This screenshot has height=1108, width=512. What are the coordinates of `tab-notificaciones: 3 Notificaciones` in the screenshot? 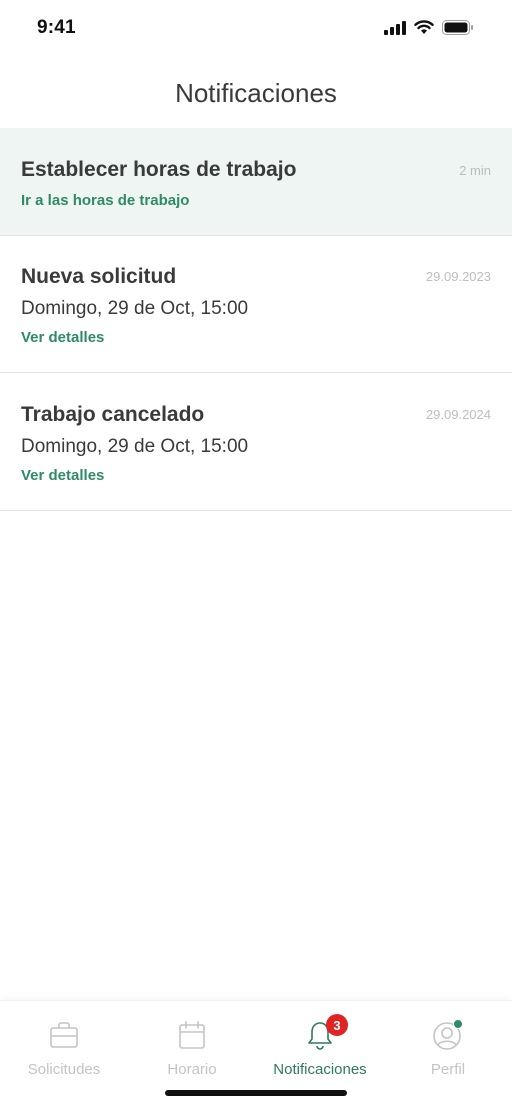 It's located at (320, 1046).